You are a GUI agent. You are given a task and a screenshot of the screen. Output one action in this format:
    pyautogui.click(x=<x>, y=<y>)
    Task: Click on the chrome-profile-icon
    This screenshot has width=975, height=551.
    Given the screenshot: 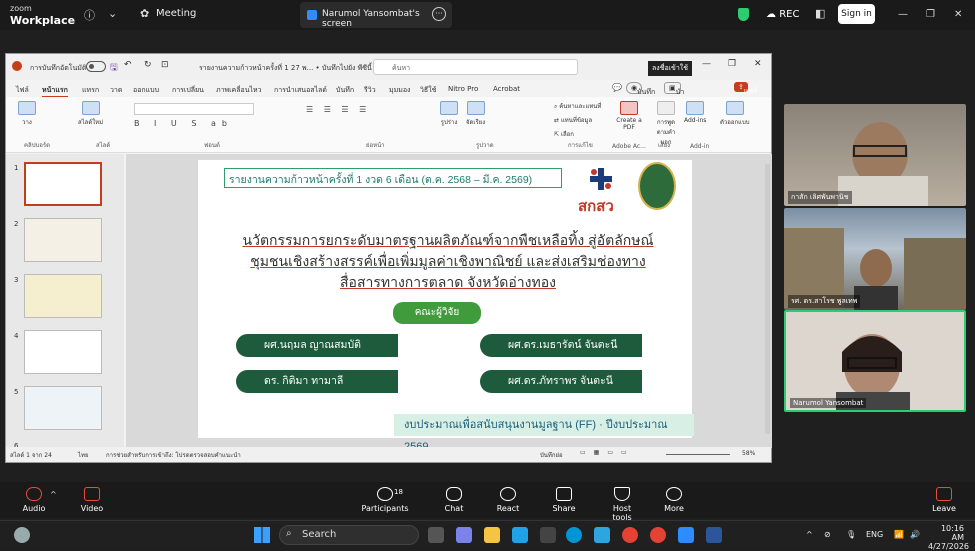 What is the action you would take?
    pyautogui.click(x=658, y=535)
    